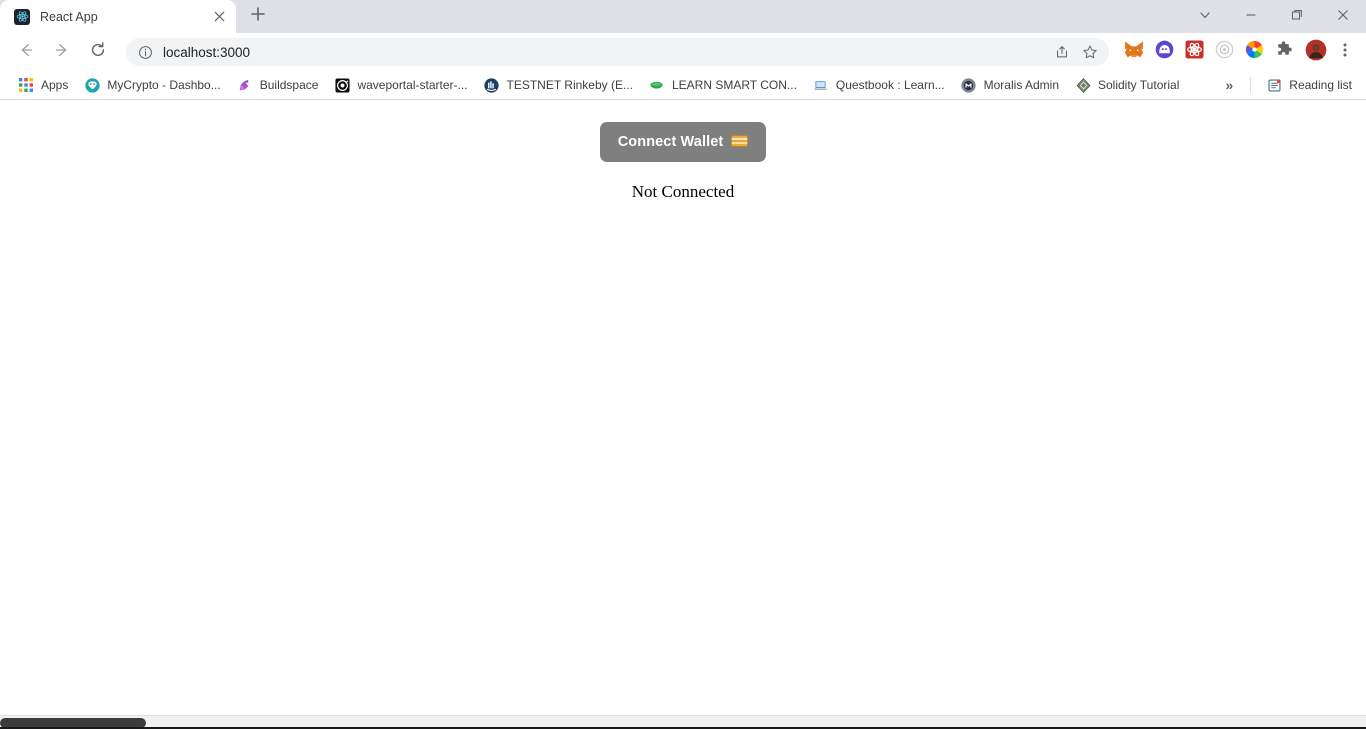  Describe the element at coordinates (969, 85) in the screenshot. I see `moralis-icon` at that location.